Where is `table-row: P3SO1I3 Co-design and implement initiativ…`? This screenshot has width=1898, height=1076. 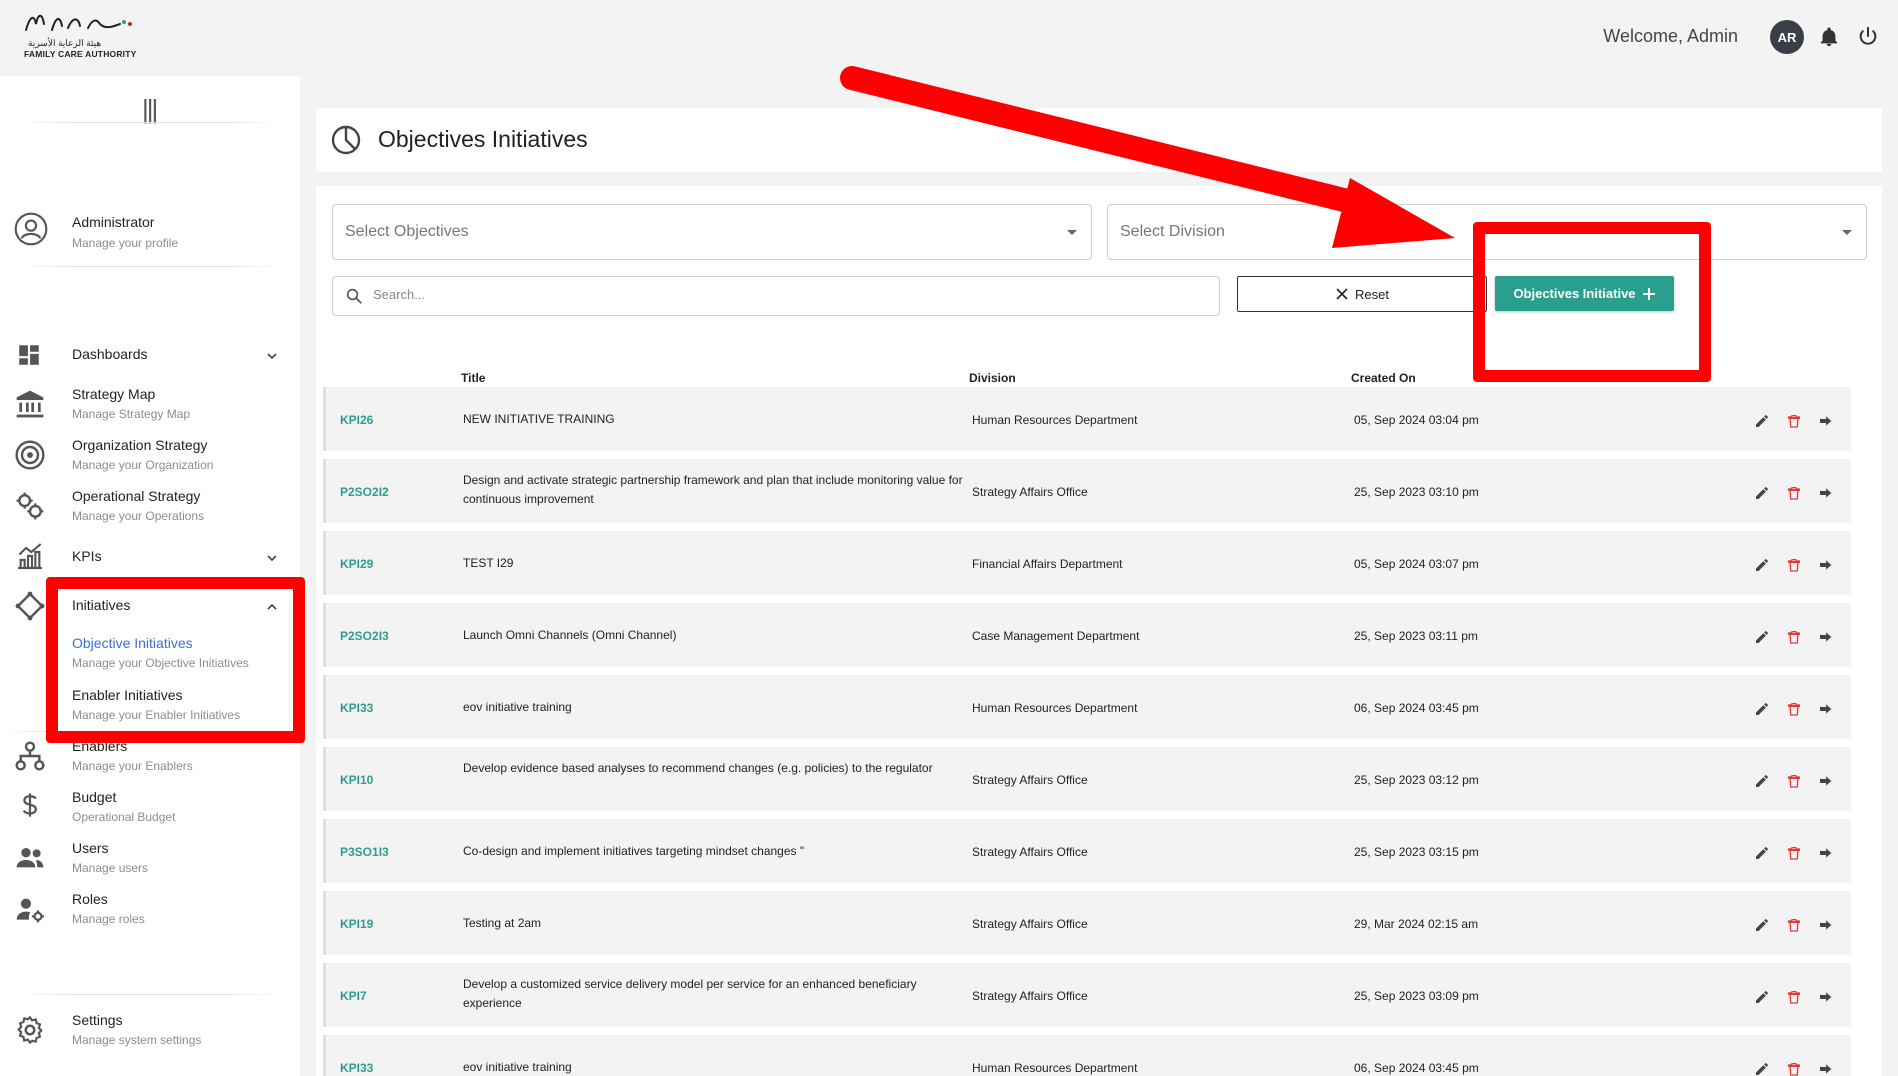 table-row: P3SO1I3 Co-design and implement initiativ… is located at coordinates (1087, 851).